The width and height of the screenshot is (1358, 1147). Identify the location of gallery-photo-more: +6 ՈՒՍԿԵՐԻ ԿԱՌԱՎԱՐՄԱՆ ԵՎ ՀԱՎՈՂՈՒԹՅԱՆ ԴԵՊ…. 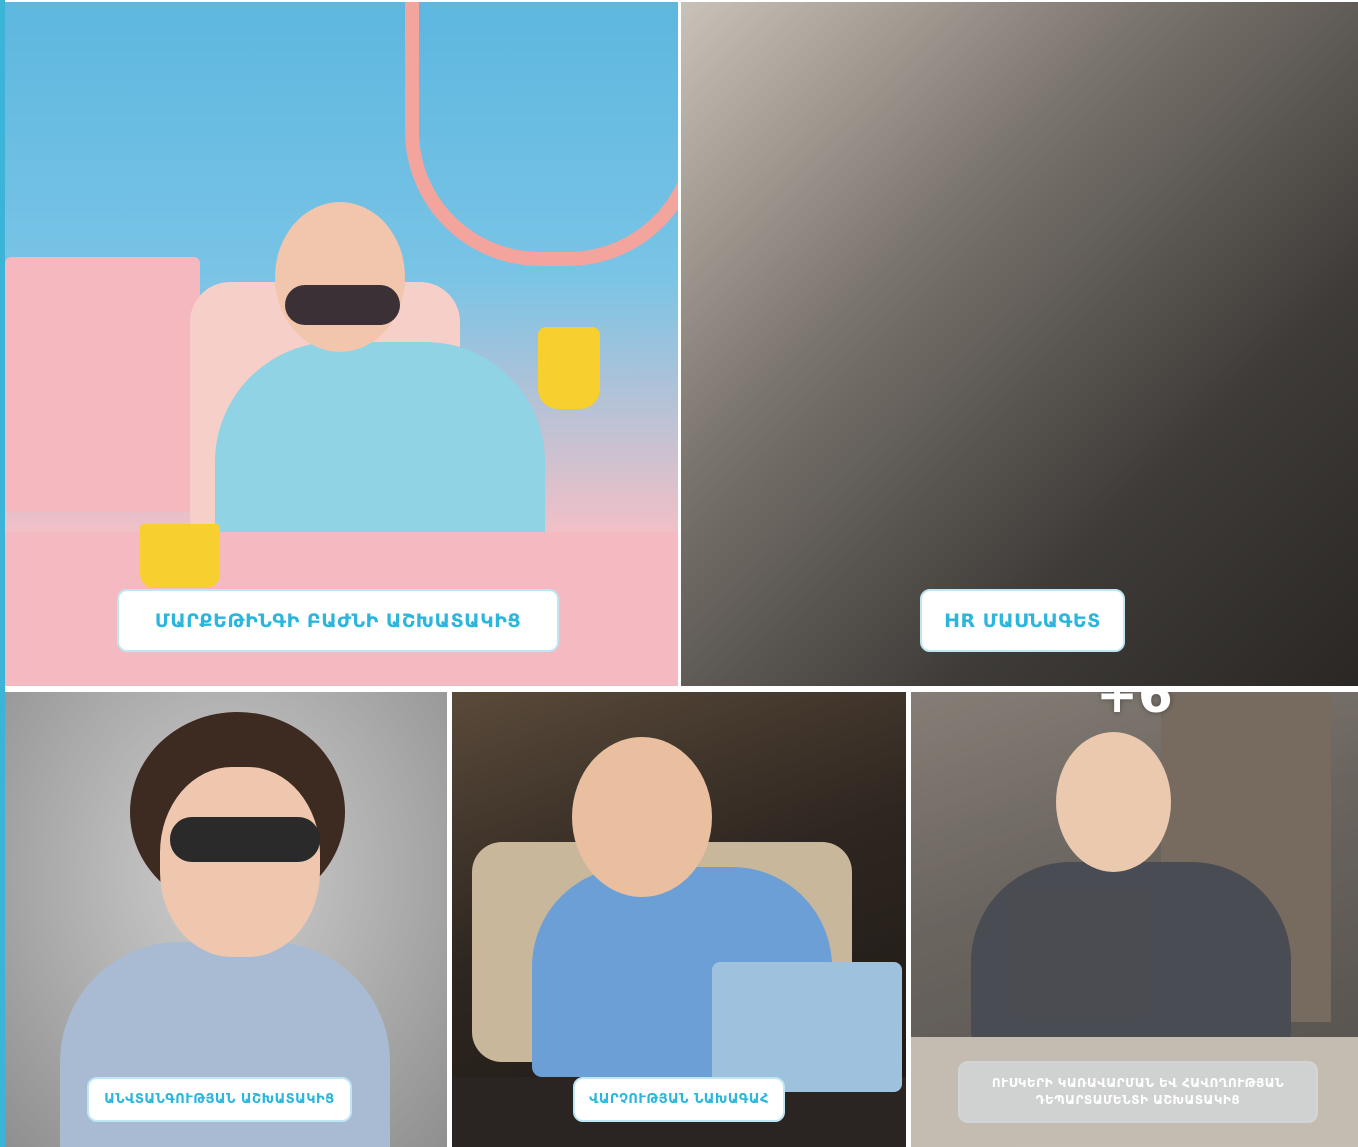
(1134, 919).